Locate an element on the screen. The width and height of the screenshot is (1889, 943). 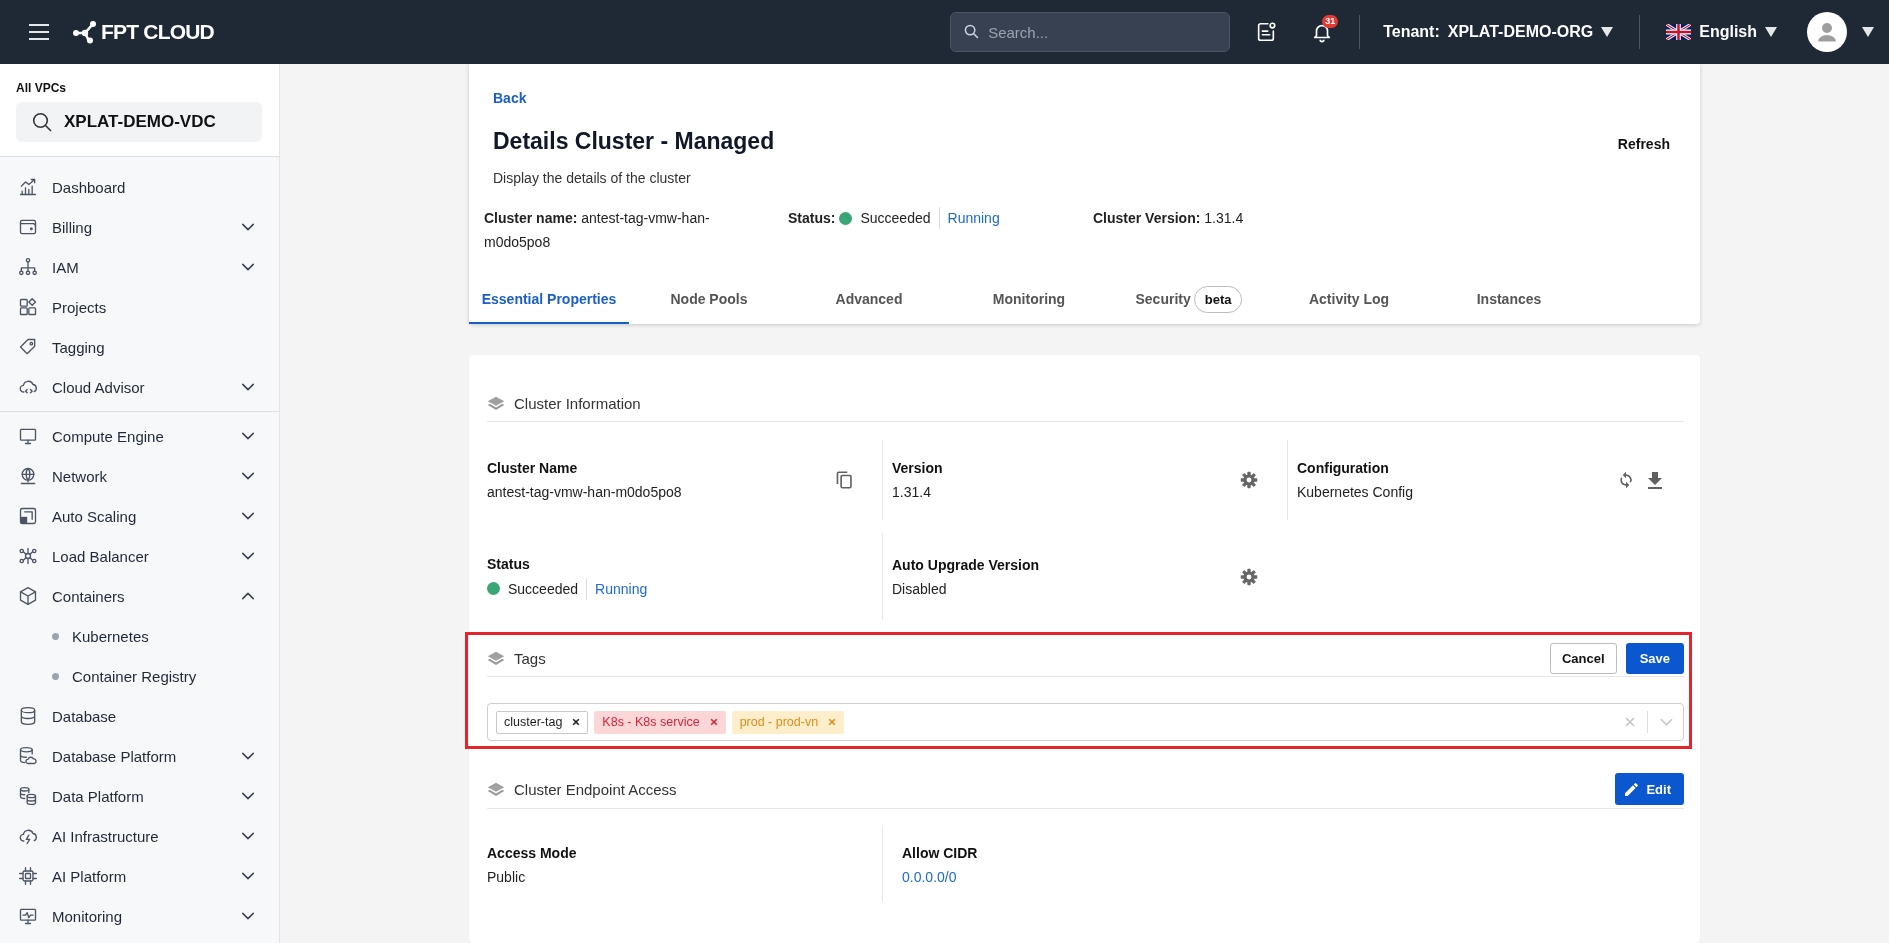
tab: Essential Properties is located at coordinates (549, 300).